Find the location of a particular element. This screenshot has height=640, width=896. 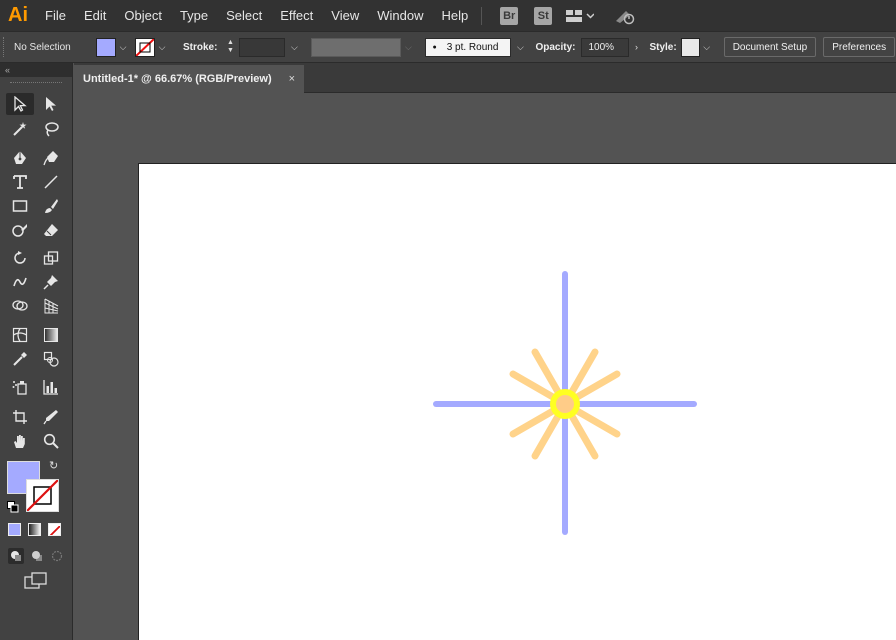

selection-status: No Selection is located at coordinates (42, 47).